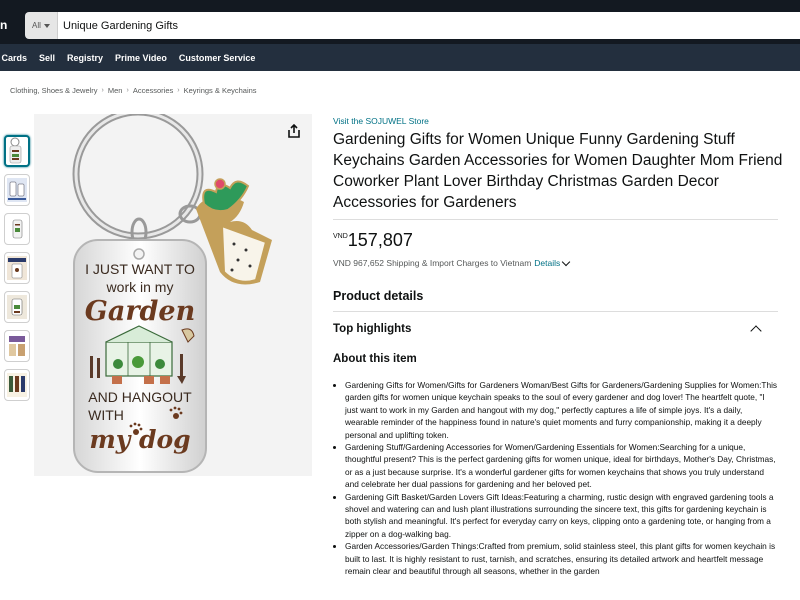 This screenshot has height=600, width=800. Describe the element at coordinates (140, 311) in the screenshot. I see `tag-line3: Garden` at that location.